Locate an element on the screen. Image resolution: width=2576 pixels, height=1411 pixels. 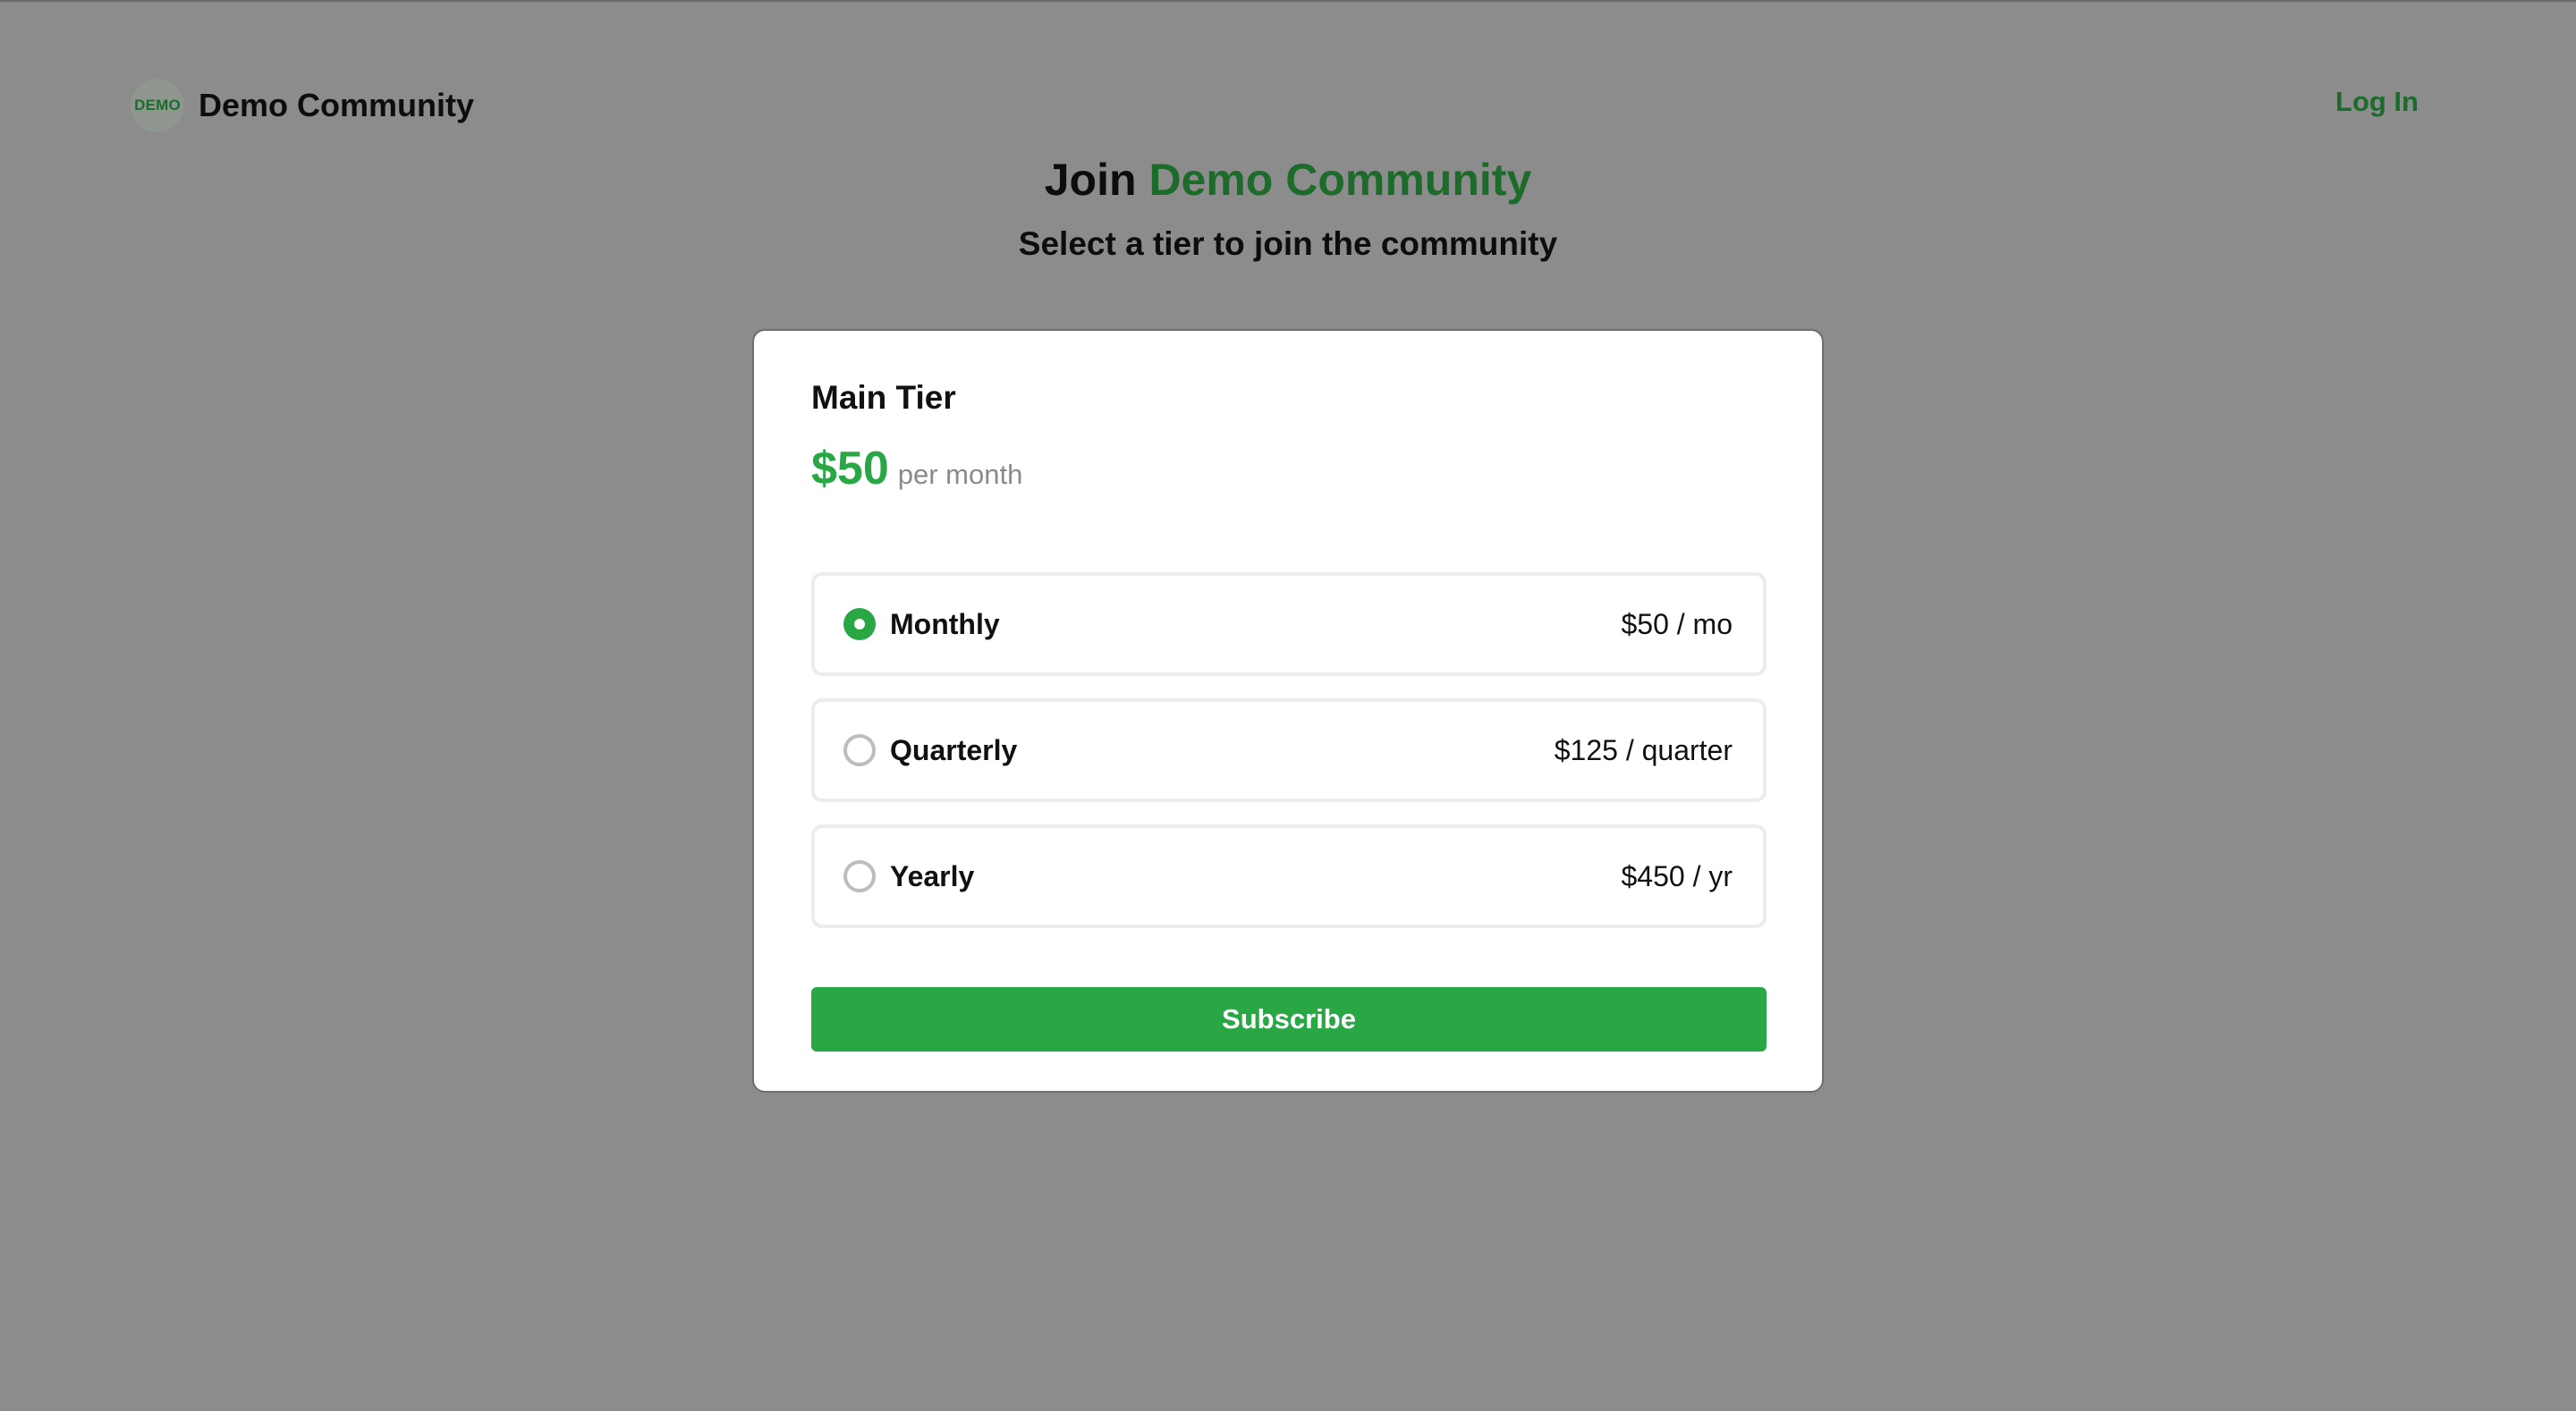
logo-text: DEMO is located at coordinates (157, 106).